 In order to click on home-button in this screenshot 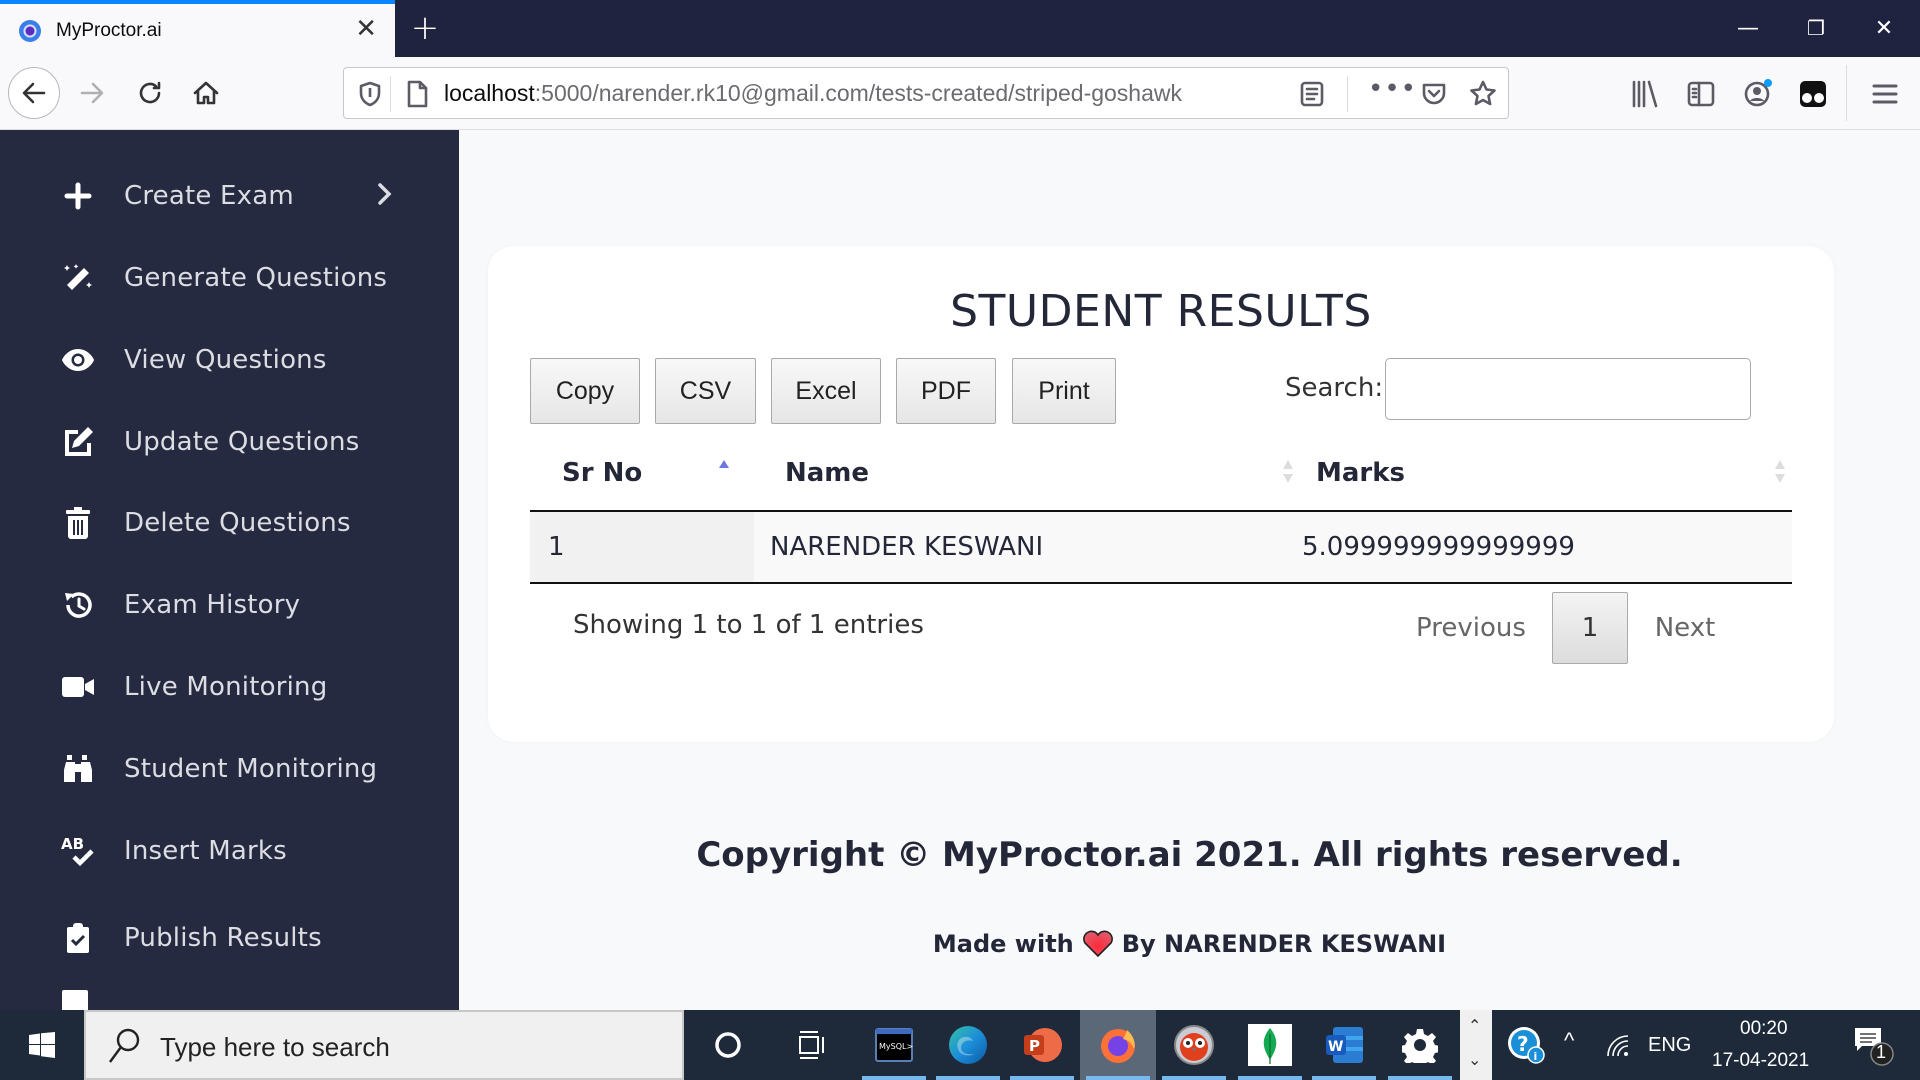, I will do `click(206, 93)`.